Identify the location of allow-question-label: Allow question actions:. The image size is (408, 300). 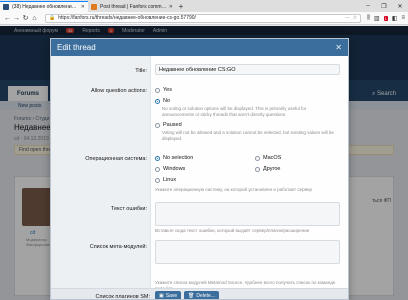
(119, 91).